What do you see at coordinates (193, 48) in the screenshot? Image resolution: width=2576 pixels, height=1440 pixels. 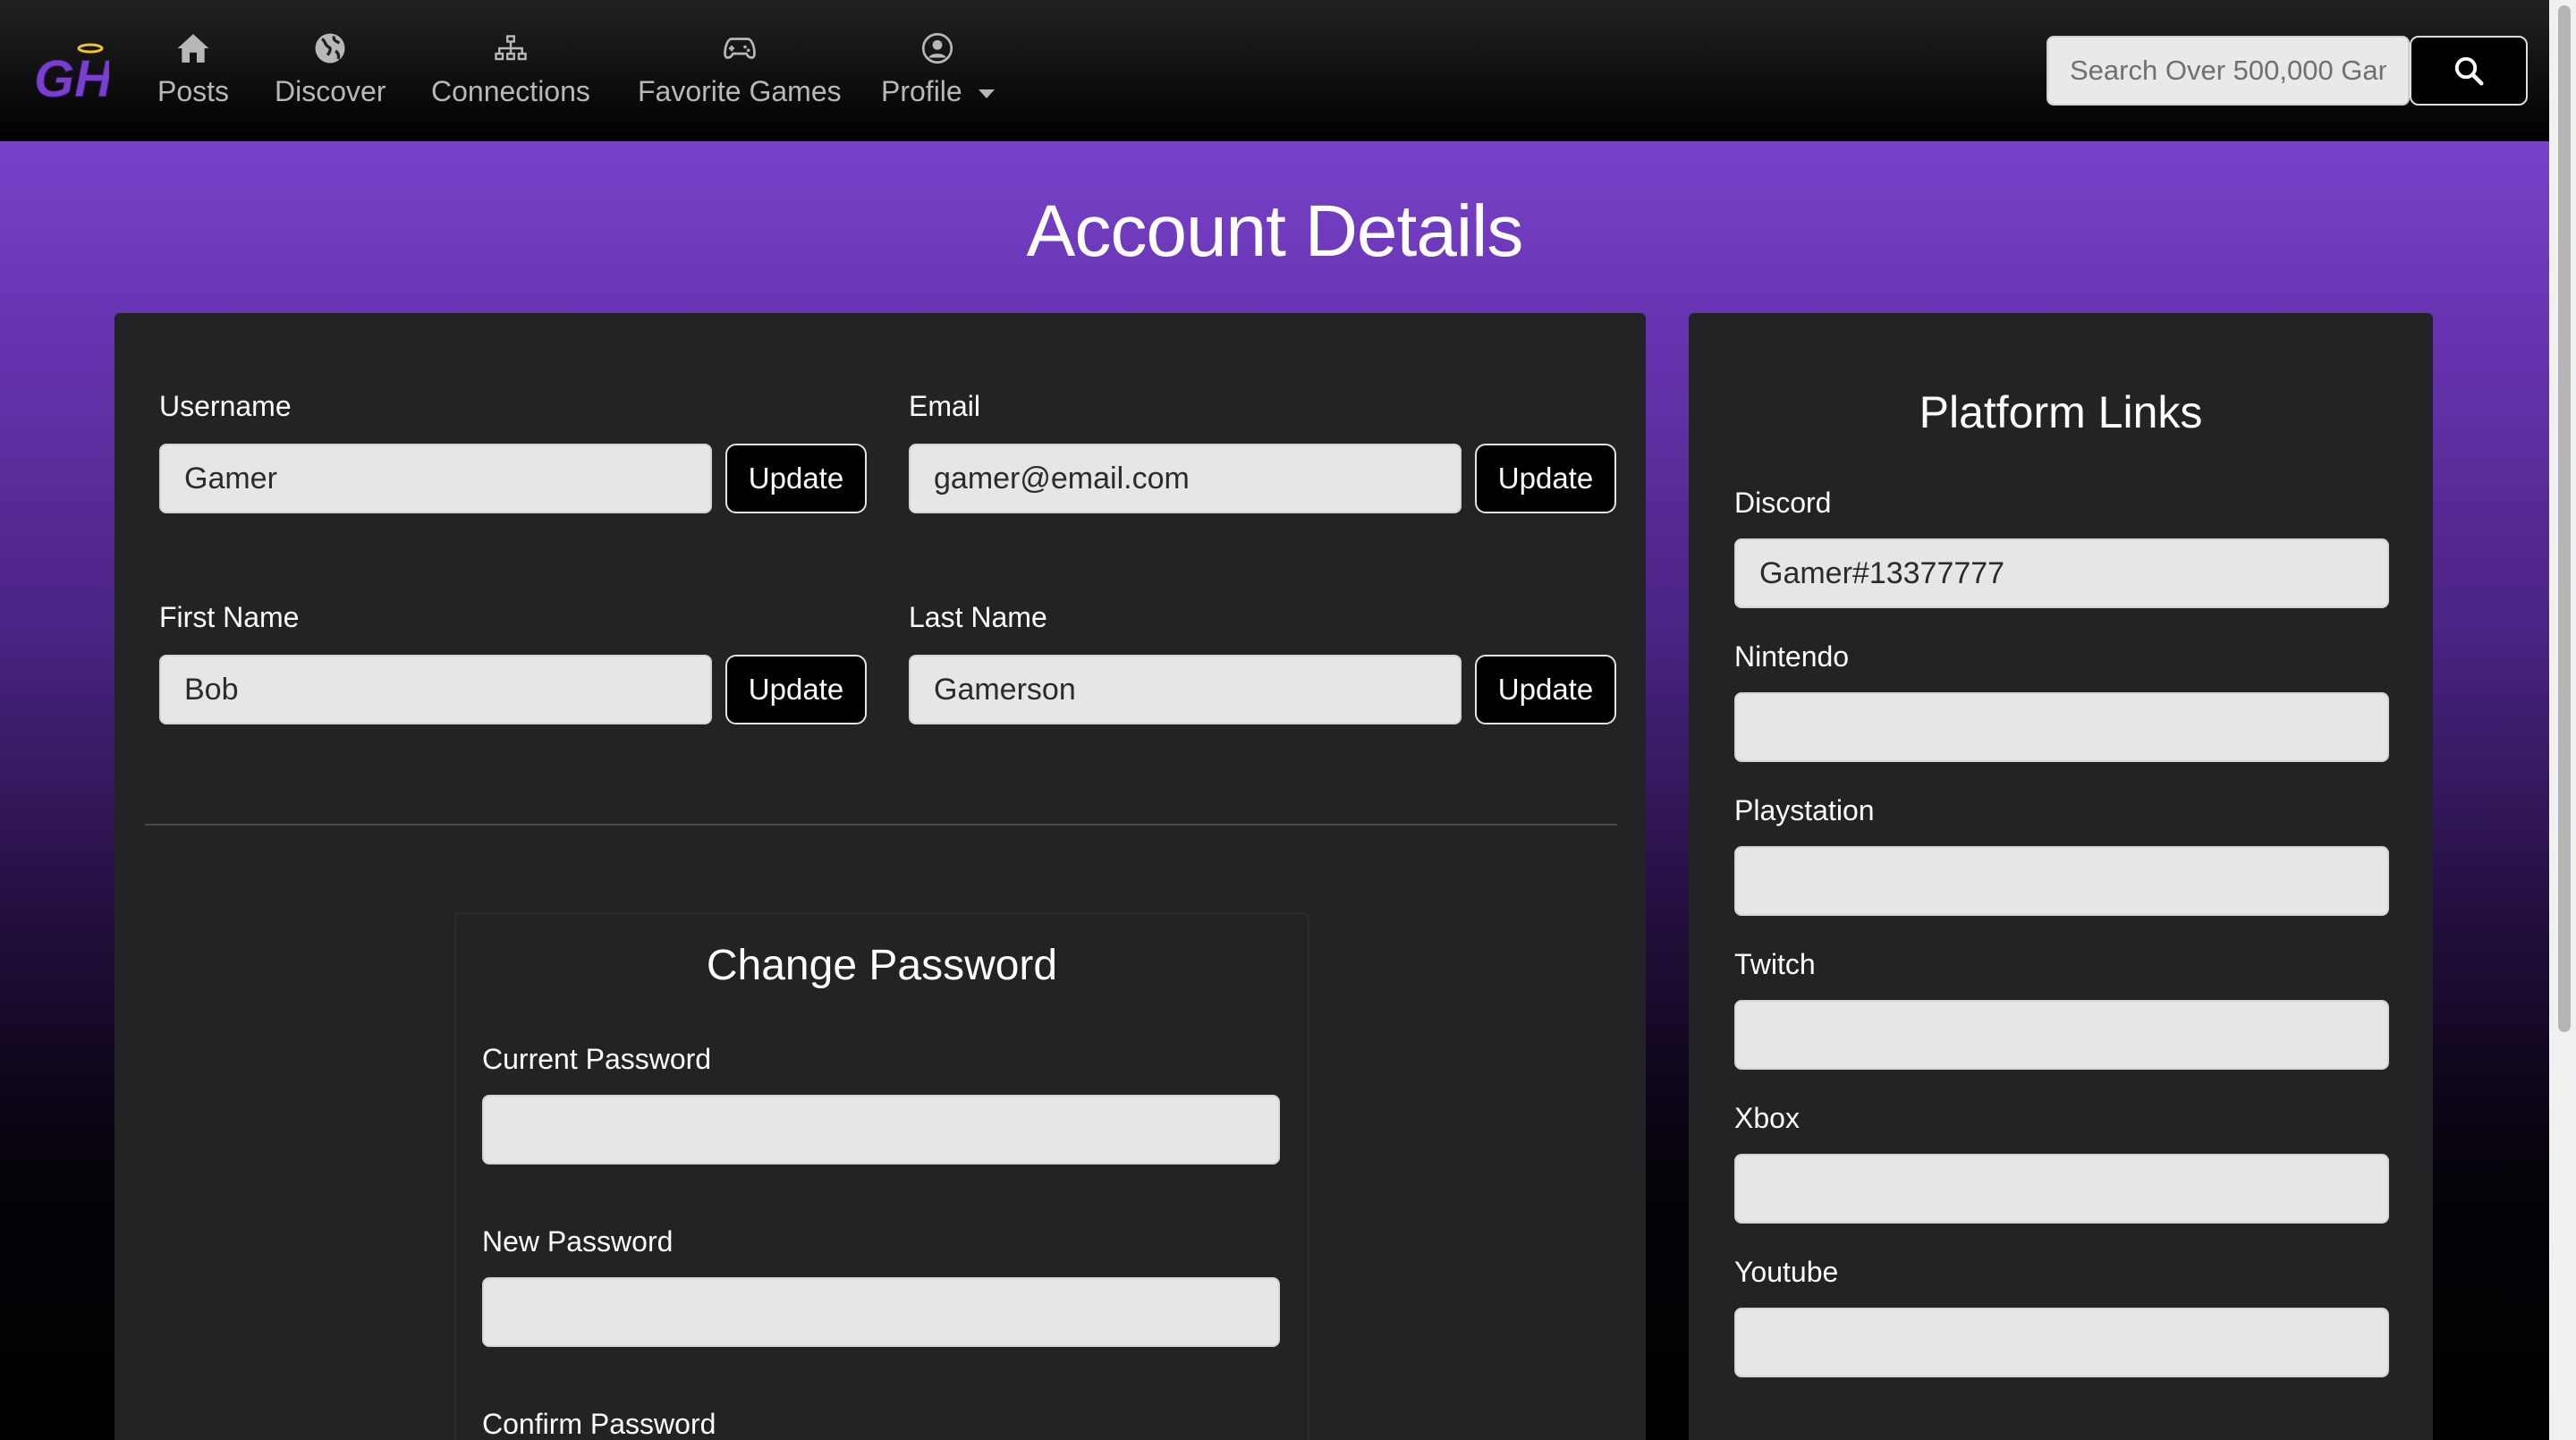 I see `home-icon` at bounding box center [193, 48].